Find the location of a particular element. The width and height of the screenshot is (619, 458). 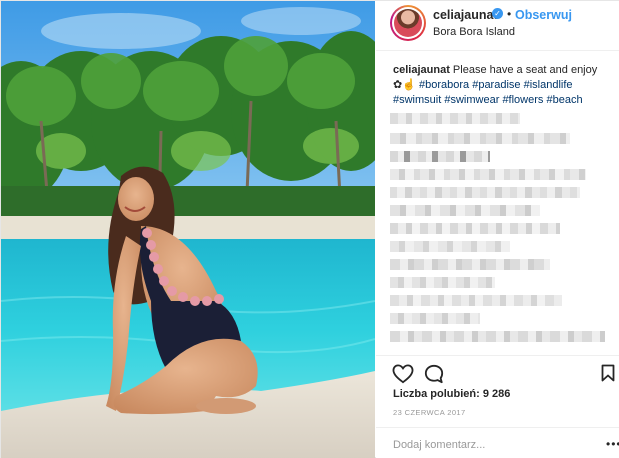

heart-icon is located at coordinates (403, 374).